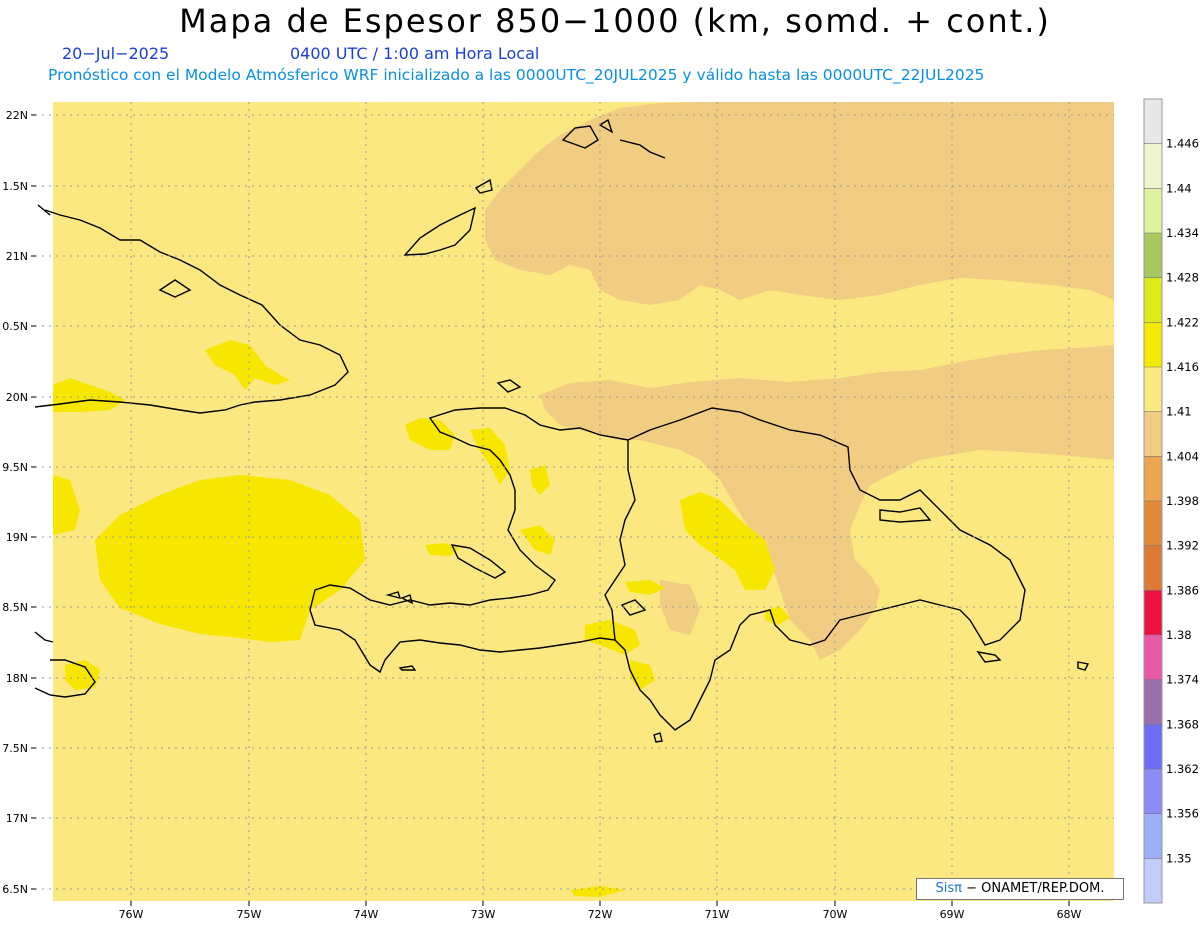 The width and height of the screenshot is (1200, 927). Describe the element at coordinates (1182, 814) in the screenshot. I see `colorbar-label: 1.356` at that location.